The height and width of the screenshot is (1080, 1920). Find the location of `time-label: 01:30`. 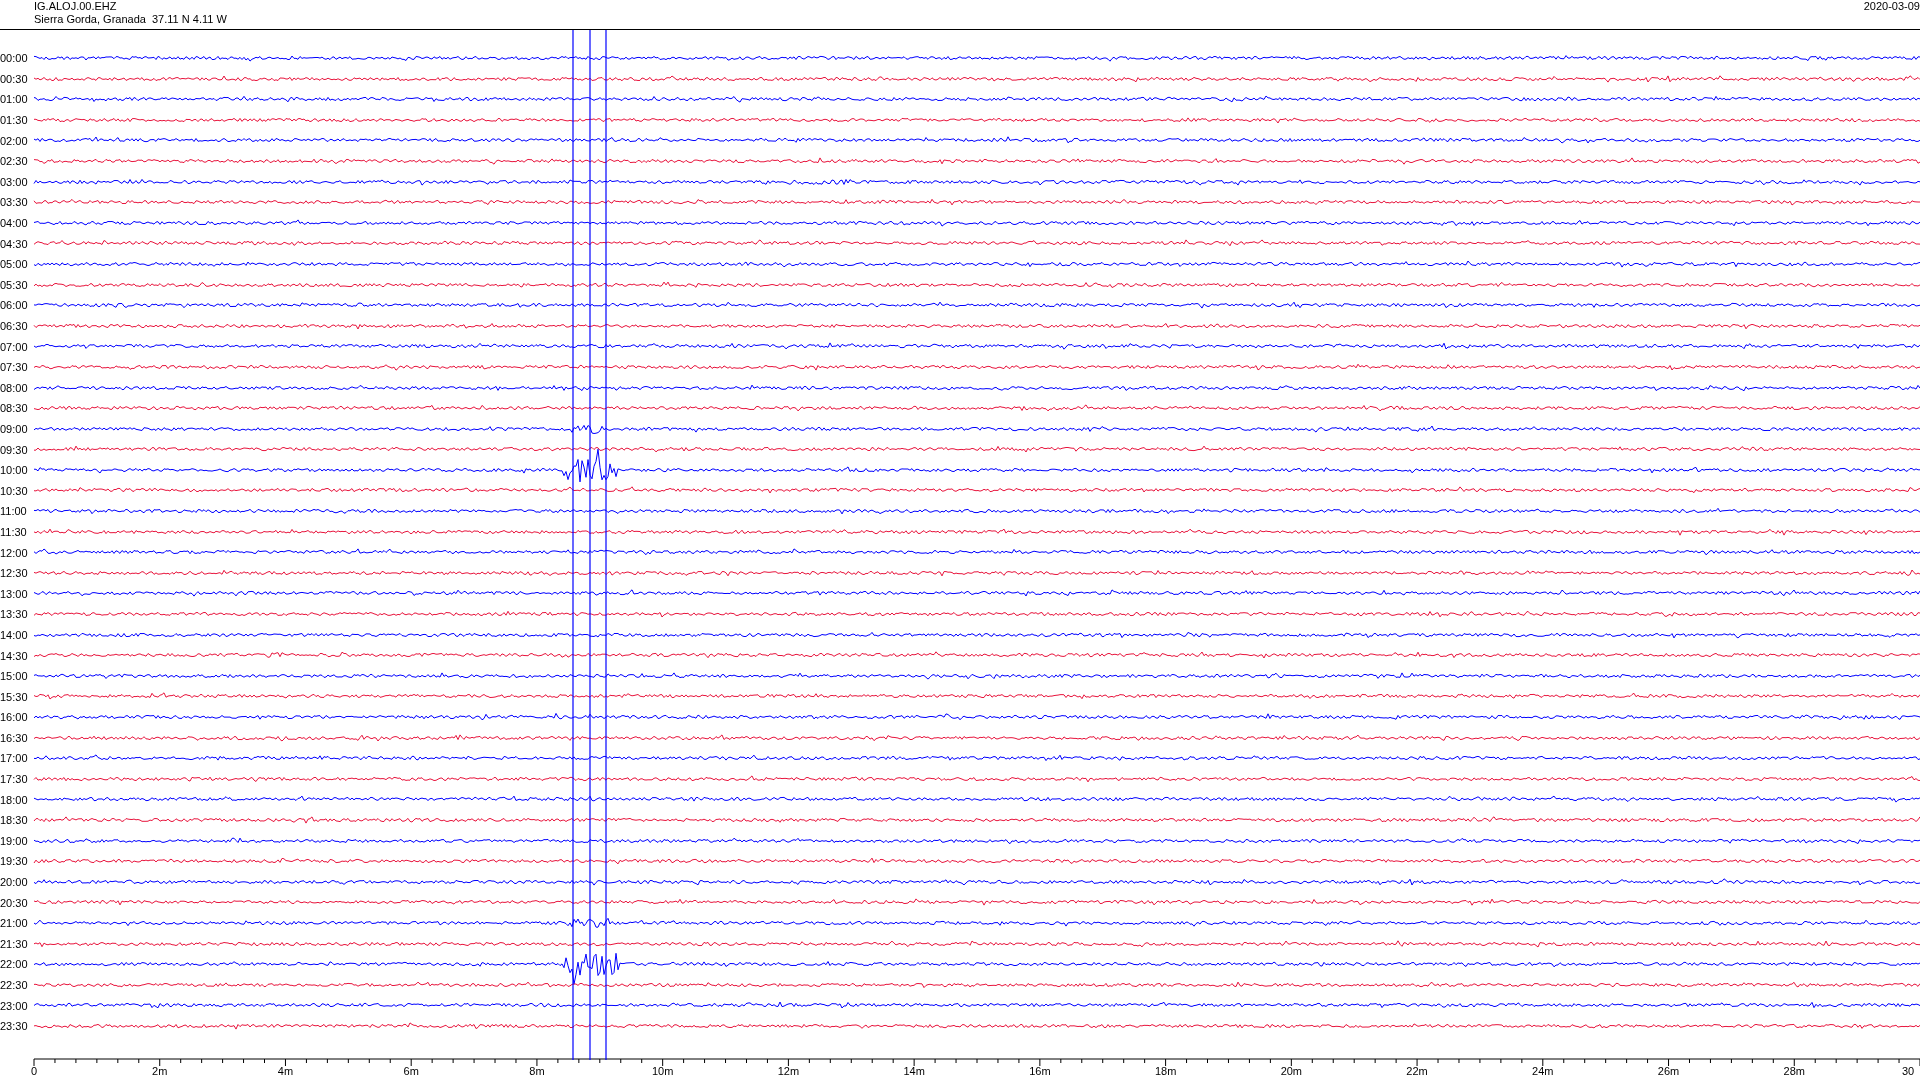

time-label: 01:30 is located at coordinates (14, 120).